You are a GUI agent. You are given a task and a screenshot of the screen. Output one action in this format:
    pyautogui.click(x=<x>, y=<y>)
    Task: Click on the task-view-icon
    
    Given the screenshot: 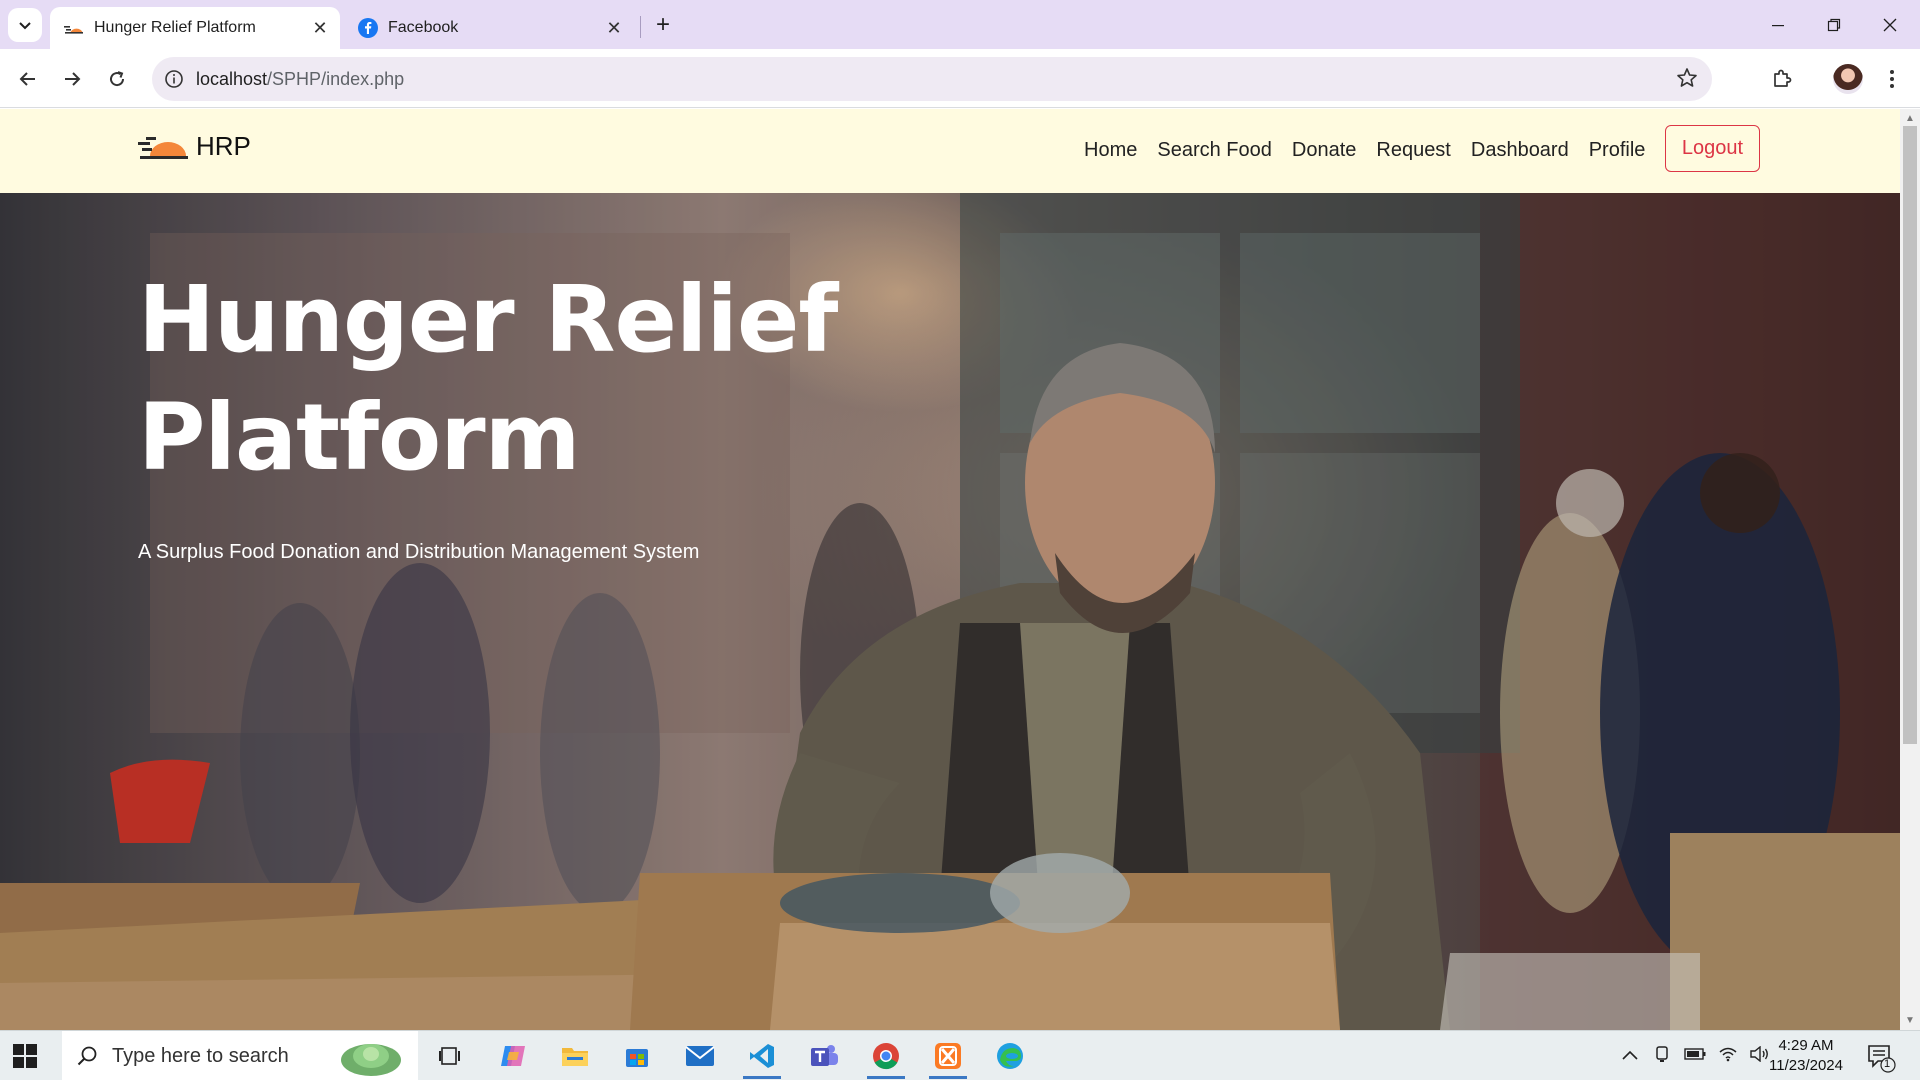 What is the action you would take?
    pyautogui.click(x=449, y=1056)
    